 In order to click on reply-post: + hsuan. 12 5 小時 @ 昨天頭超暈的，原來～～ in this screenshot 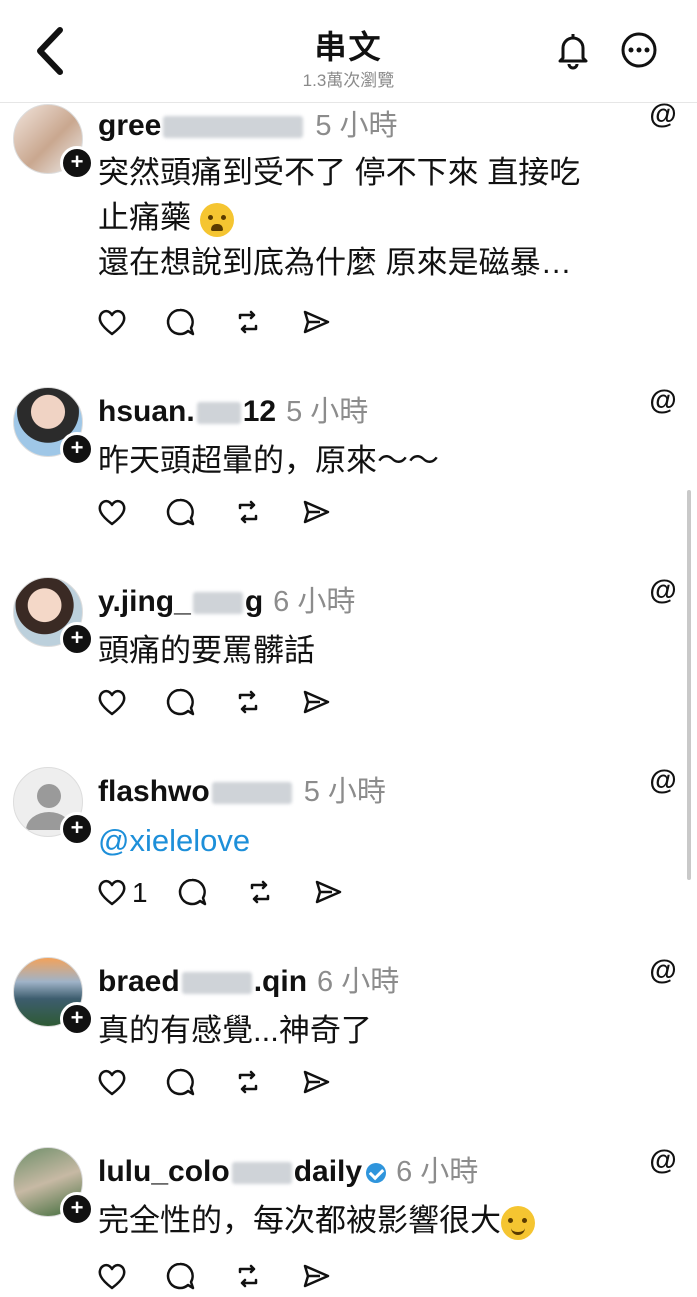, I will do `click(348, 455)`.